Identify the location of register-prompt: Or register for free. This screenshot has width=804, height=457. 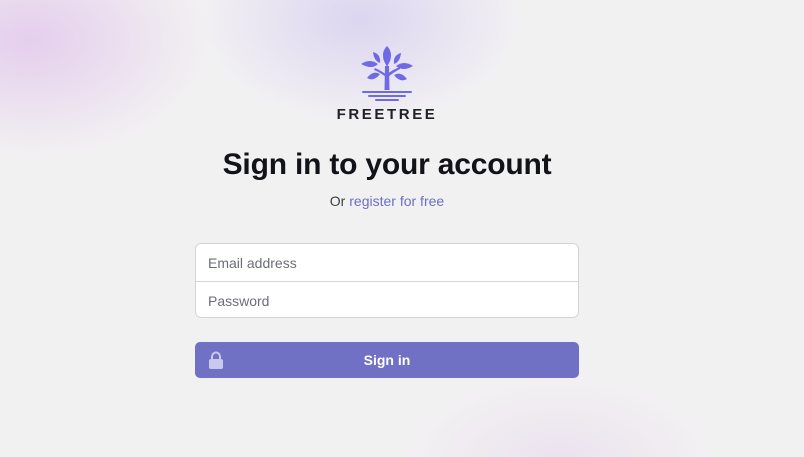
(387, 201).